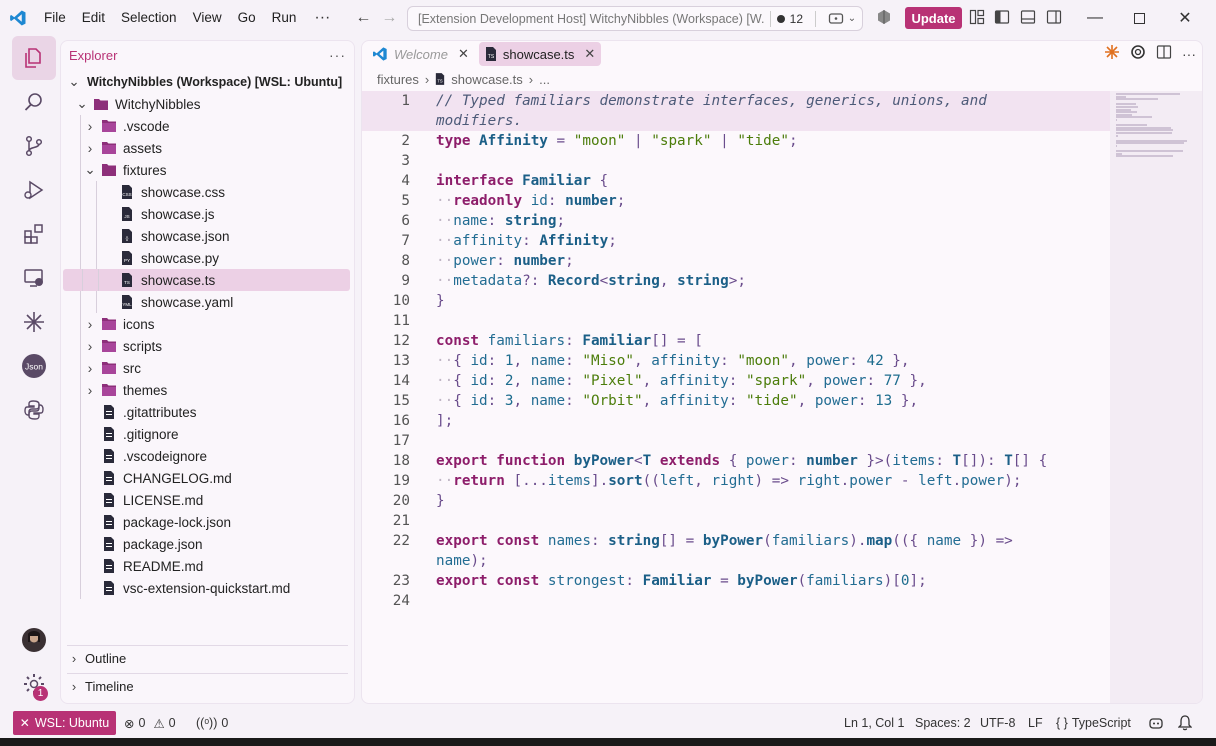  Describe the element at coordinates (207, 500) in the screenshot. I see `tree-item: LICENSE.md` at that location.